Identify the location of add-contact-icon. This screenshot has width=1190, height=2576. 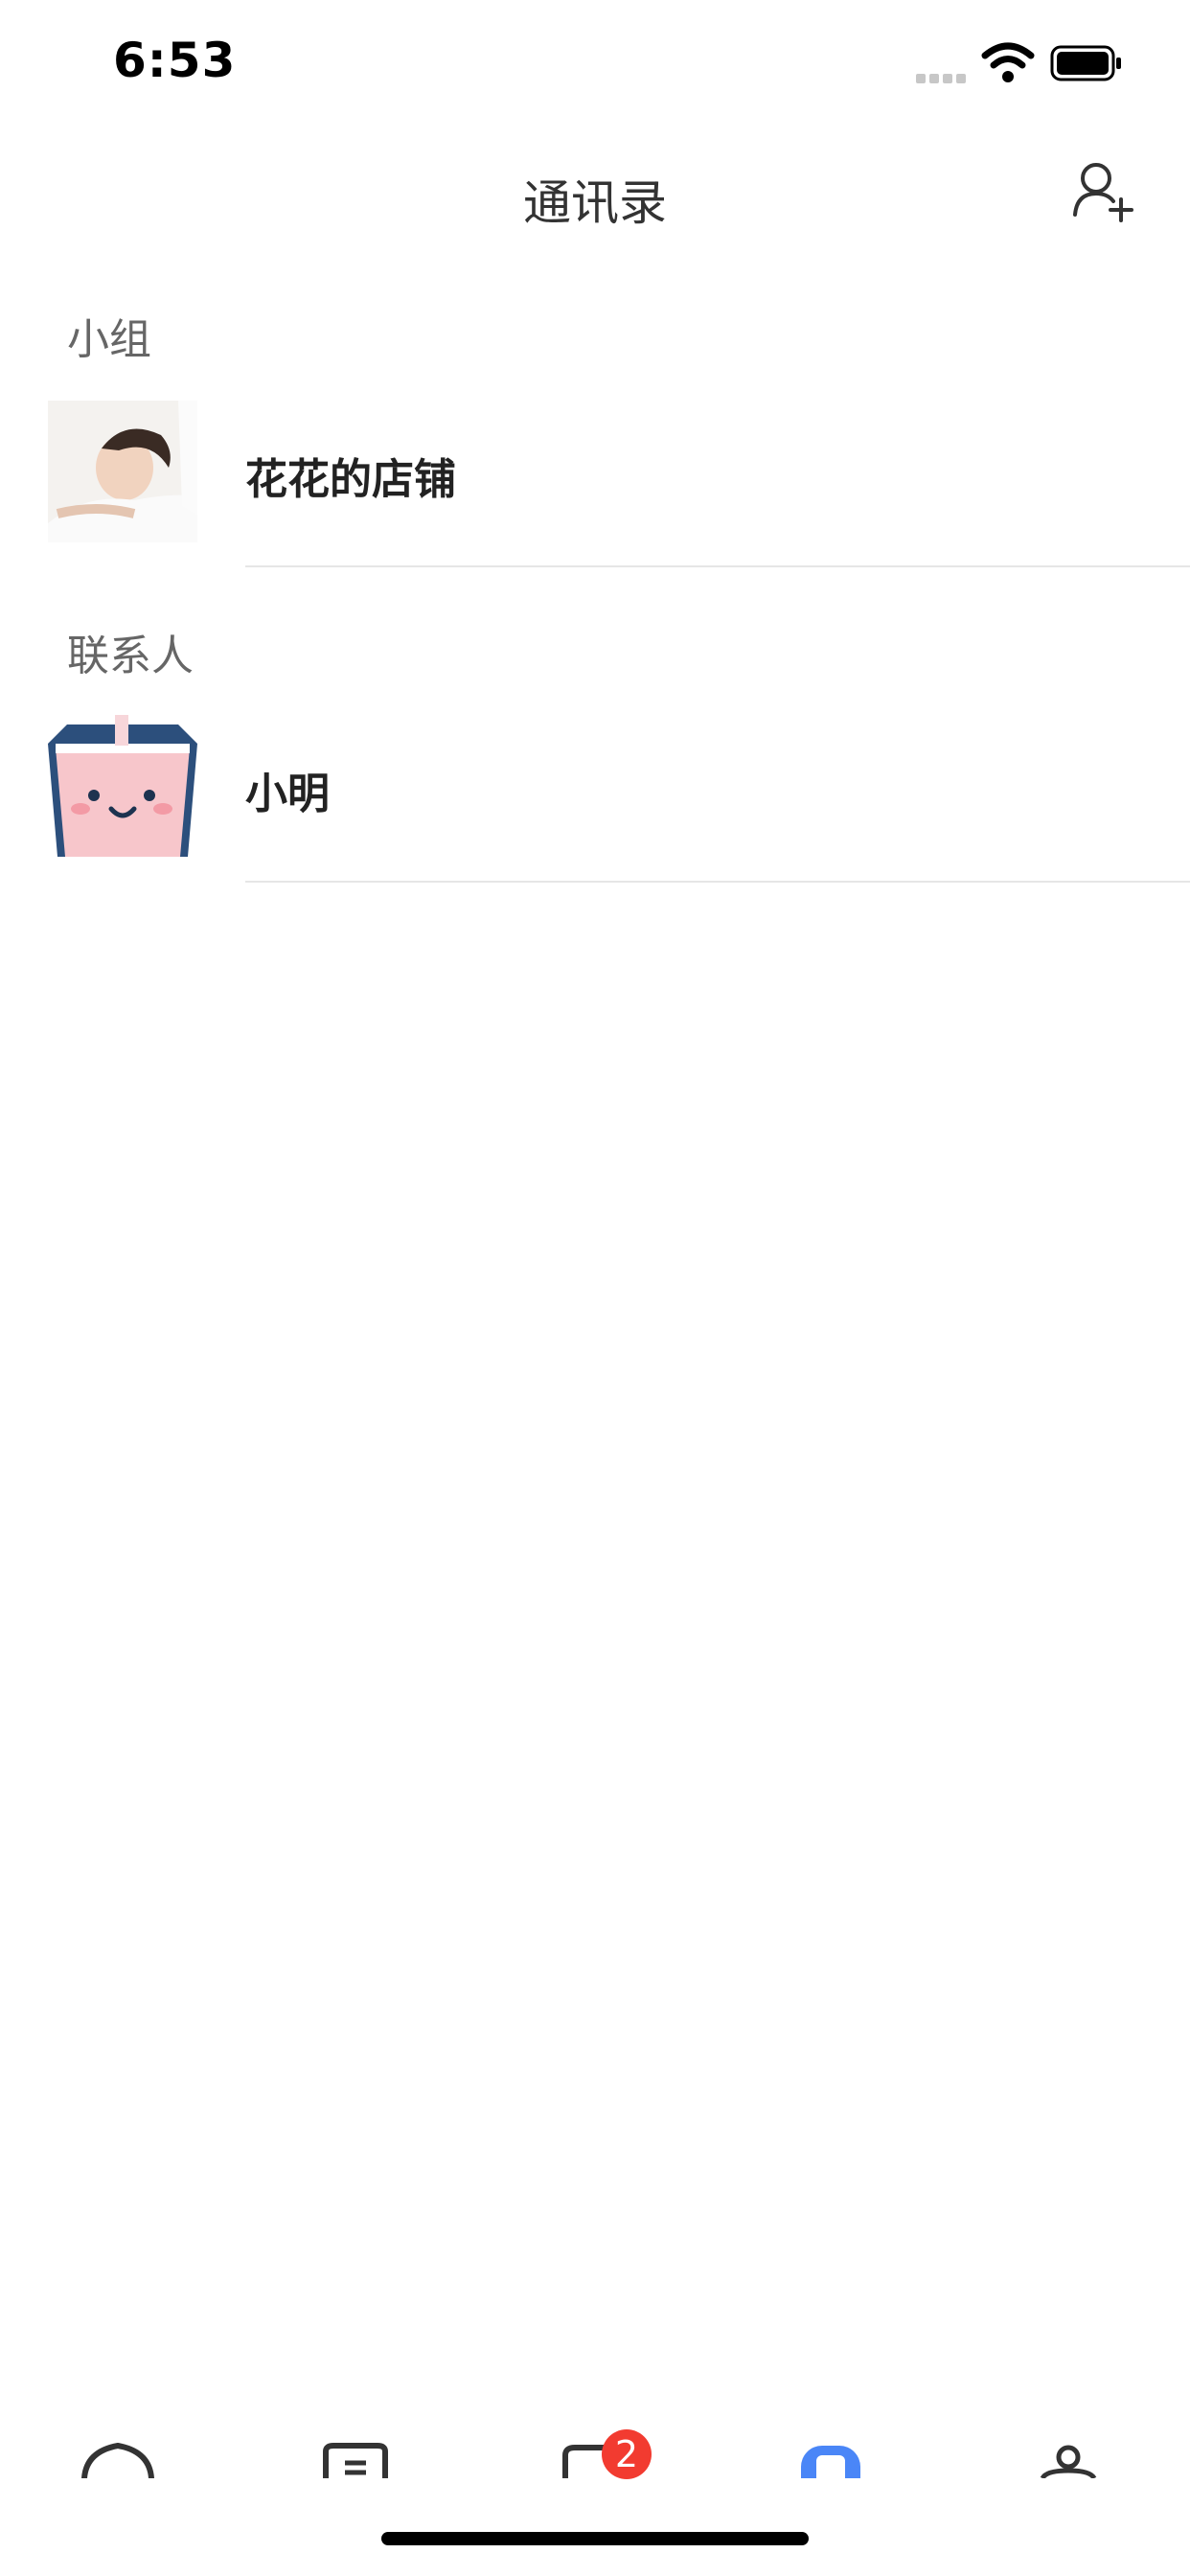
(1104, 193).